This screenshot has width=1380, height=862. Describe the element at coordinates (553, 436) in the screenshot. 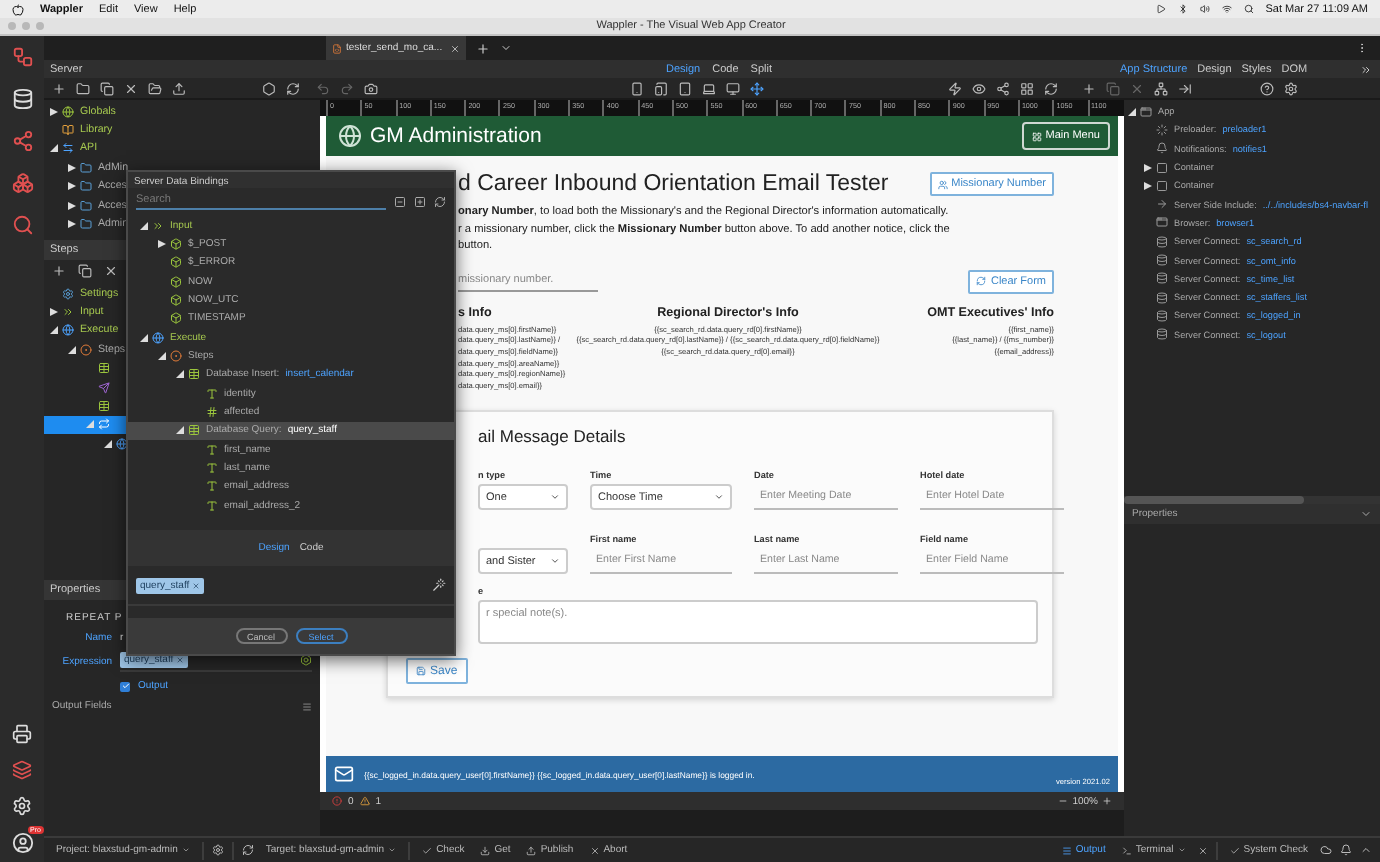

I see `card-title: ail Message Details` at that location.